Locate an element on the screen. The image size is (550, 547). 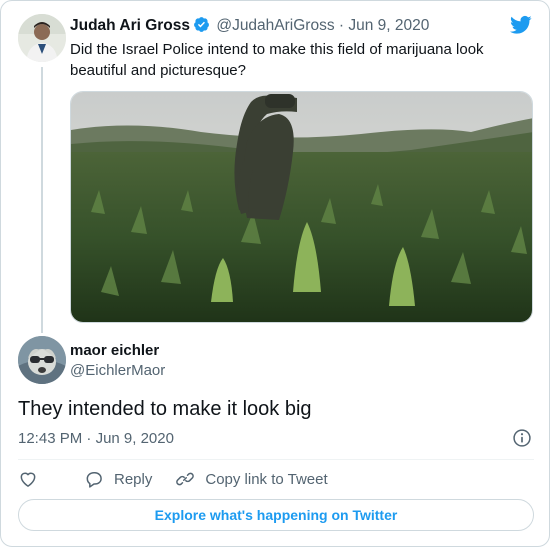
parent-author-handle: @JudahAriGross is located at coordinates (275, 25).